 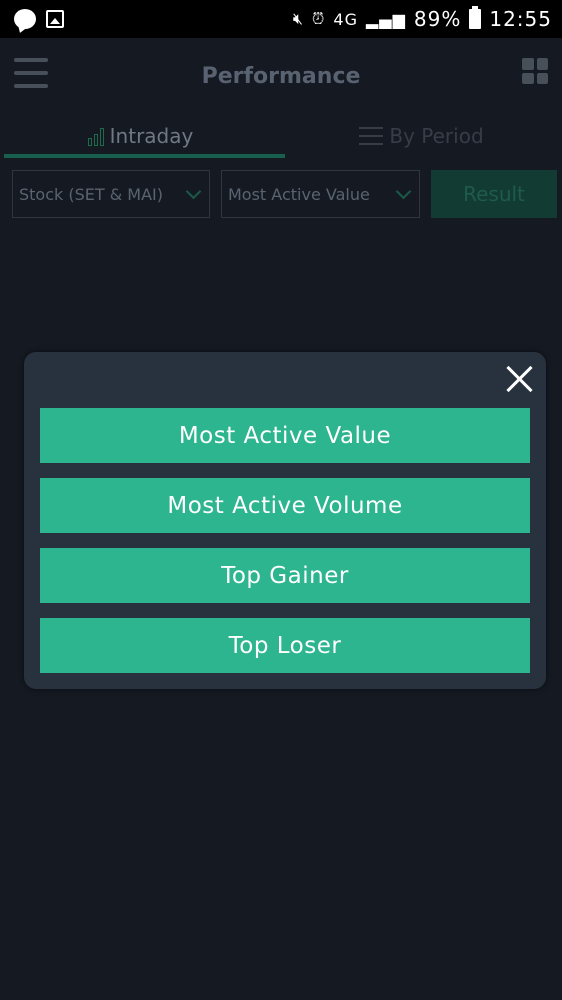 I want to click on tab-intraday-label: Intraday, so click(x=151, y=136).